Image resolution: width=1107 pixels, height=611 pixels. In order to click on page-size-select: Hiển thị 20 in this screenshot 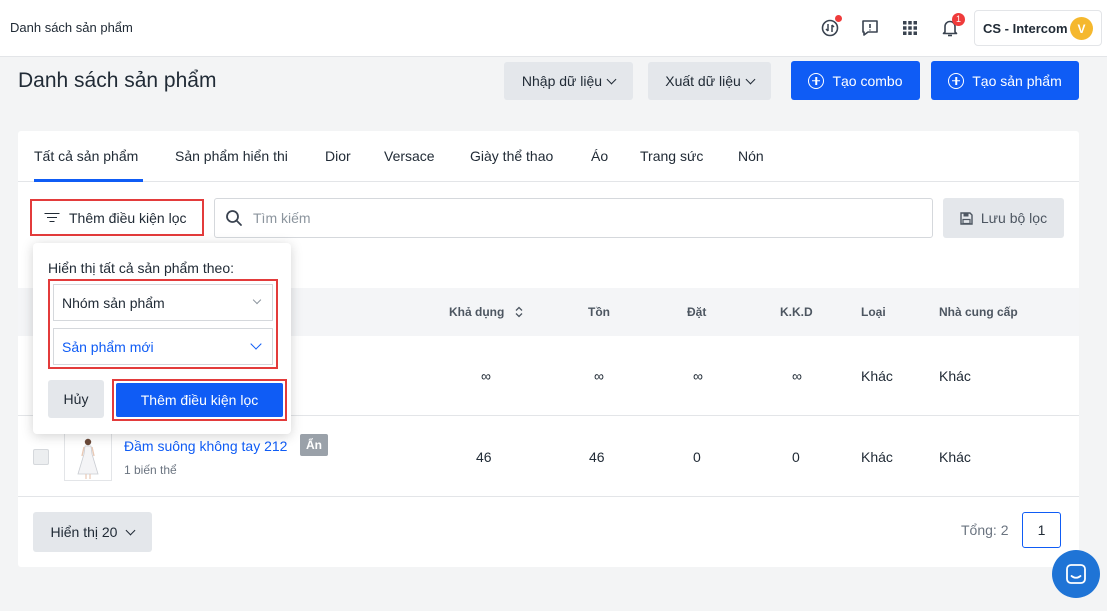, I will do `click(92, 532)`.